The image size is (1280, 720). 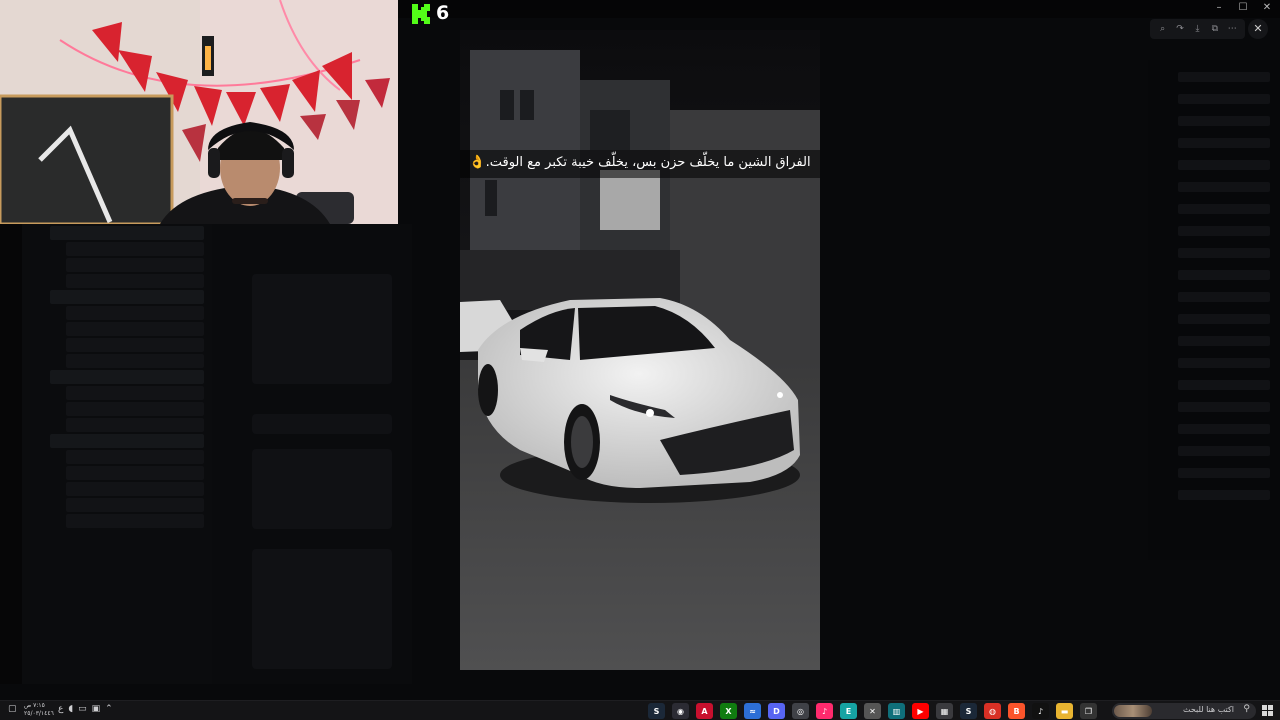 What do you see at coordinates (109, 709) in the screenshot?
I see `chevron-up-icon: ⌃` at bounding box center [109, 709].